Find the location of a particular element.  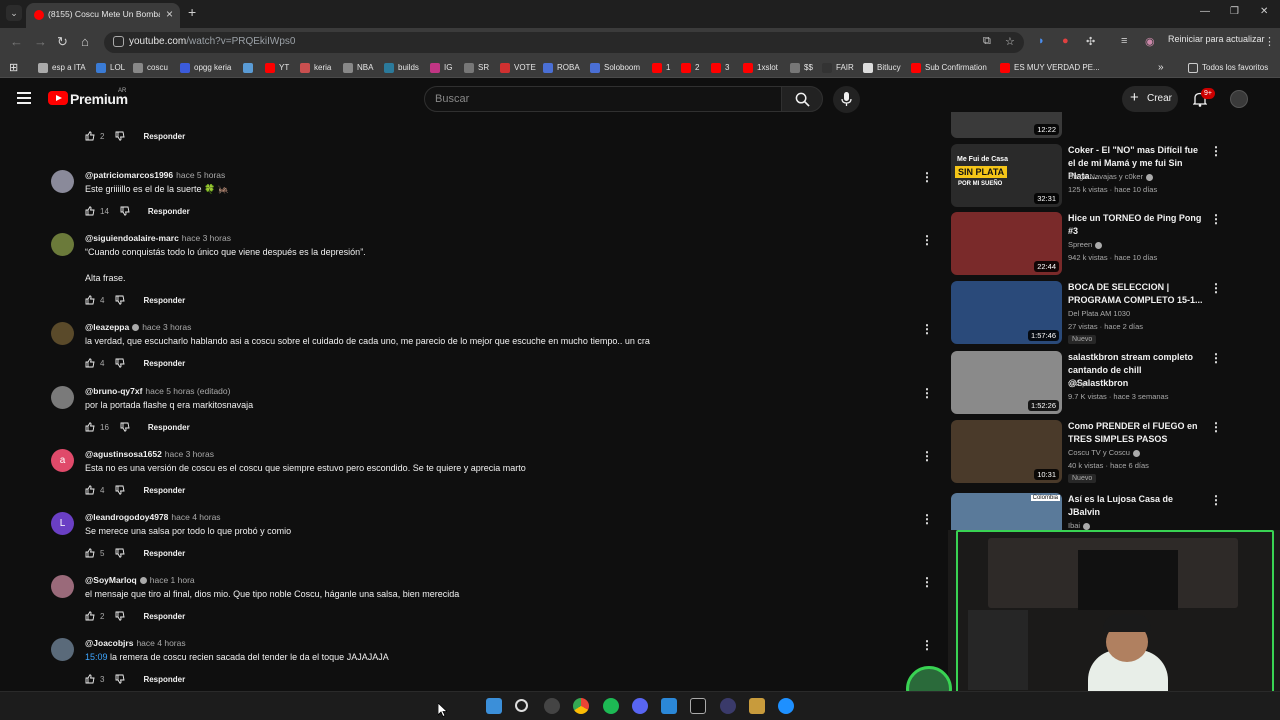

profile-avatar: ◉ is located at coordinates (1150, 41).